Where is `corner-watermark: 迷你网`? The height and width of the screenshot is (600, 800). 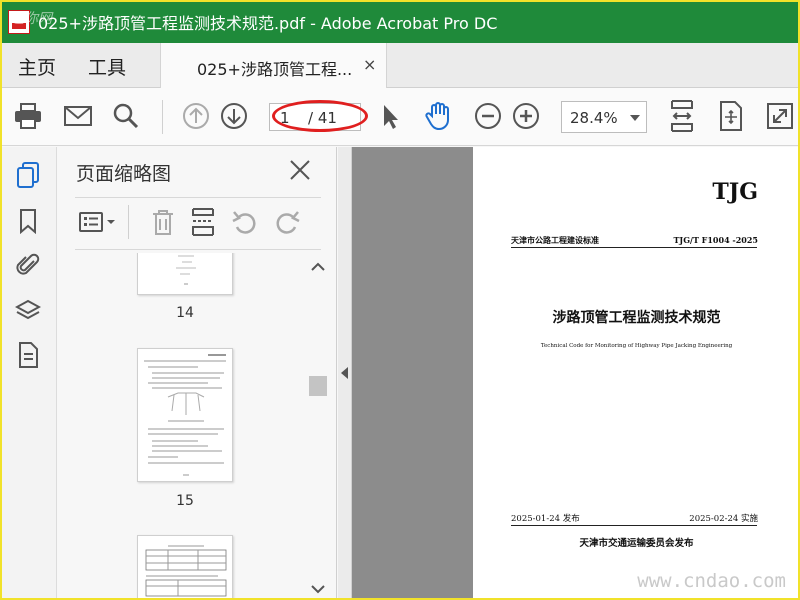
corner-watermark: 迷你网 is located at coordinates (31, 19).